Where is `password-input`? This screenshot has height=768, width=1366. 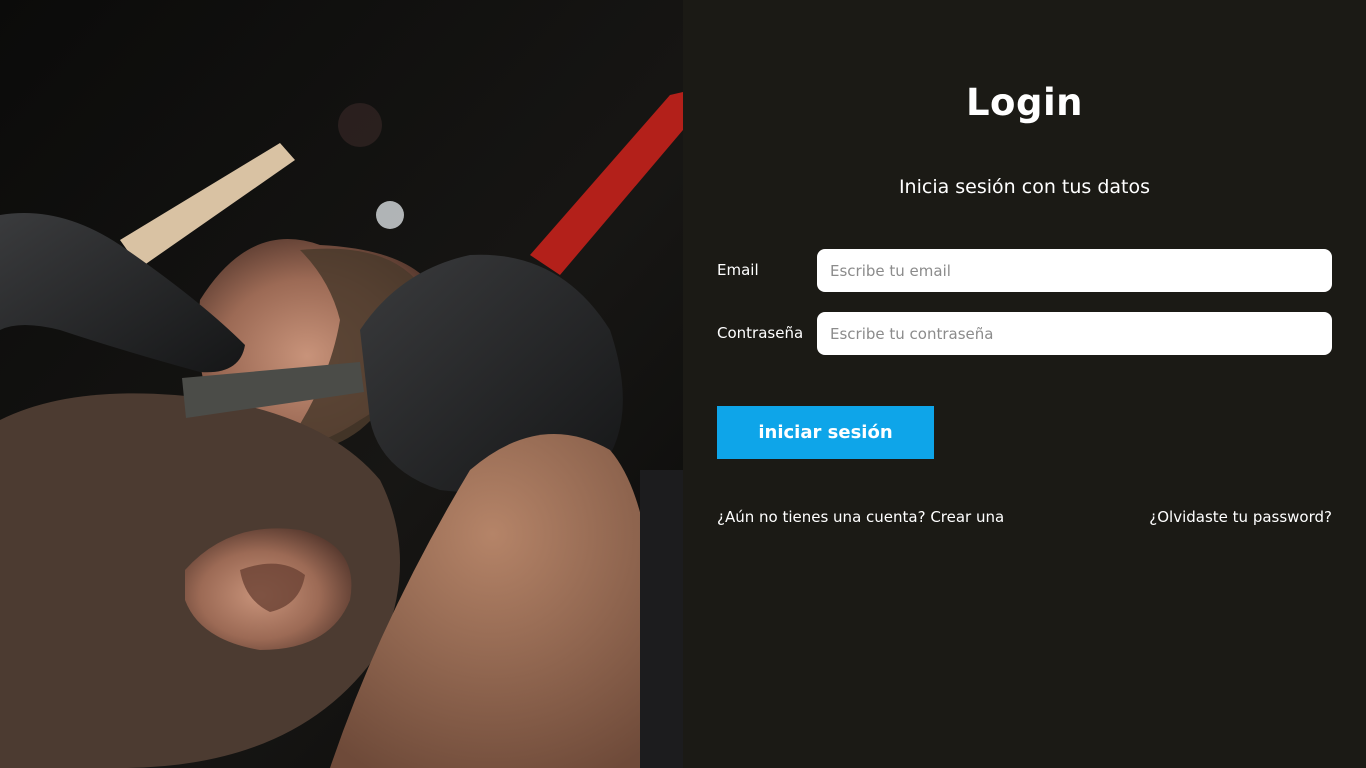 password-input is located at coordinates (1074, 333).